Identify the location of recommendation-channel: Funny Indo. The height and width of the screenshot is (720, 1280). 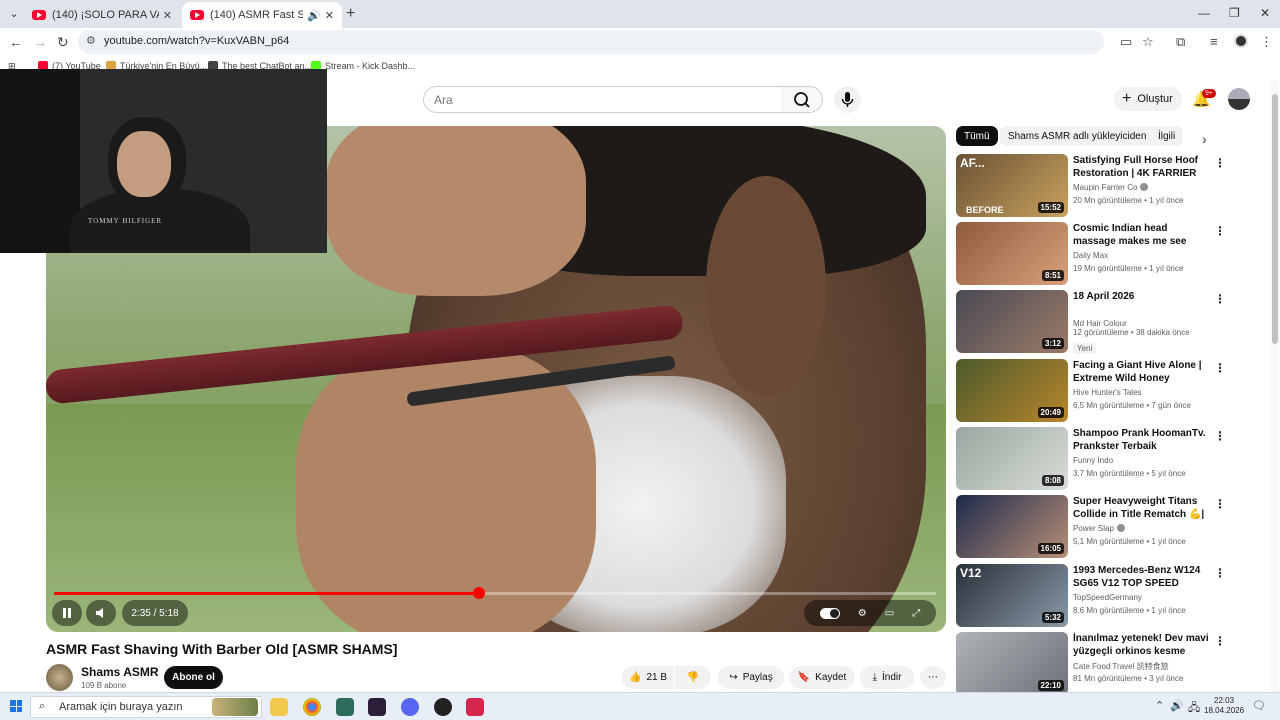
(1093, 460).